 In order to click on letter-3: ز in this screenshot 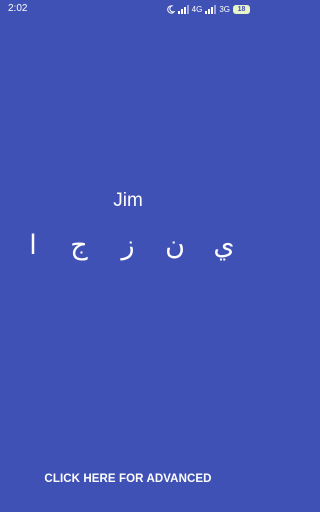, I will do `click(128, 246)`.